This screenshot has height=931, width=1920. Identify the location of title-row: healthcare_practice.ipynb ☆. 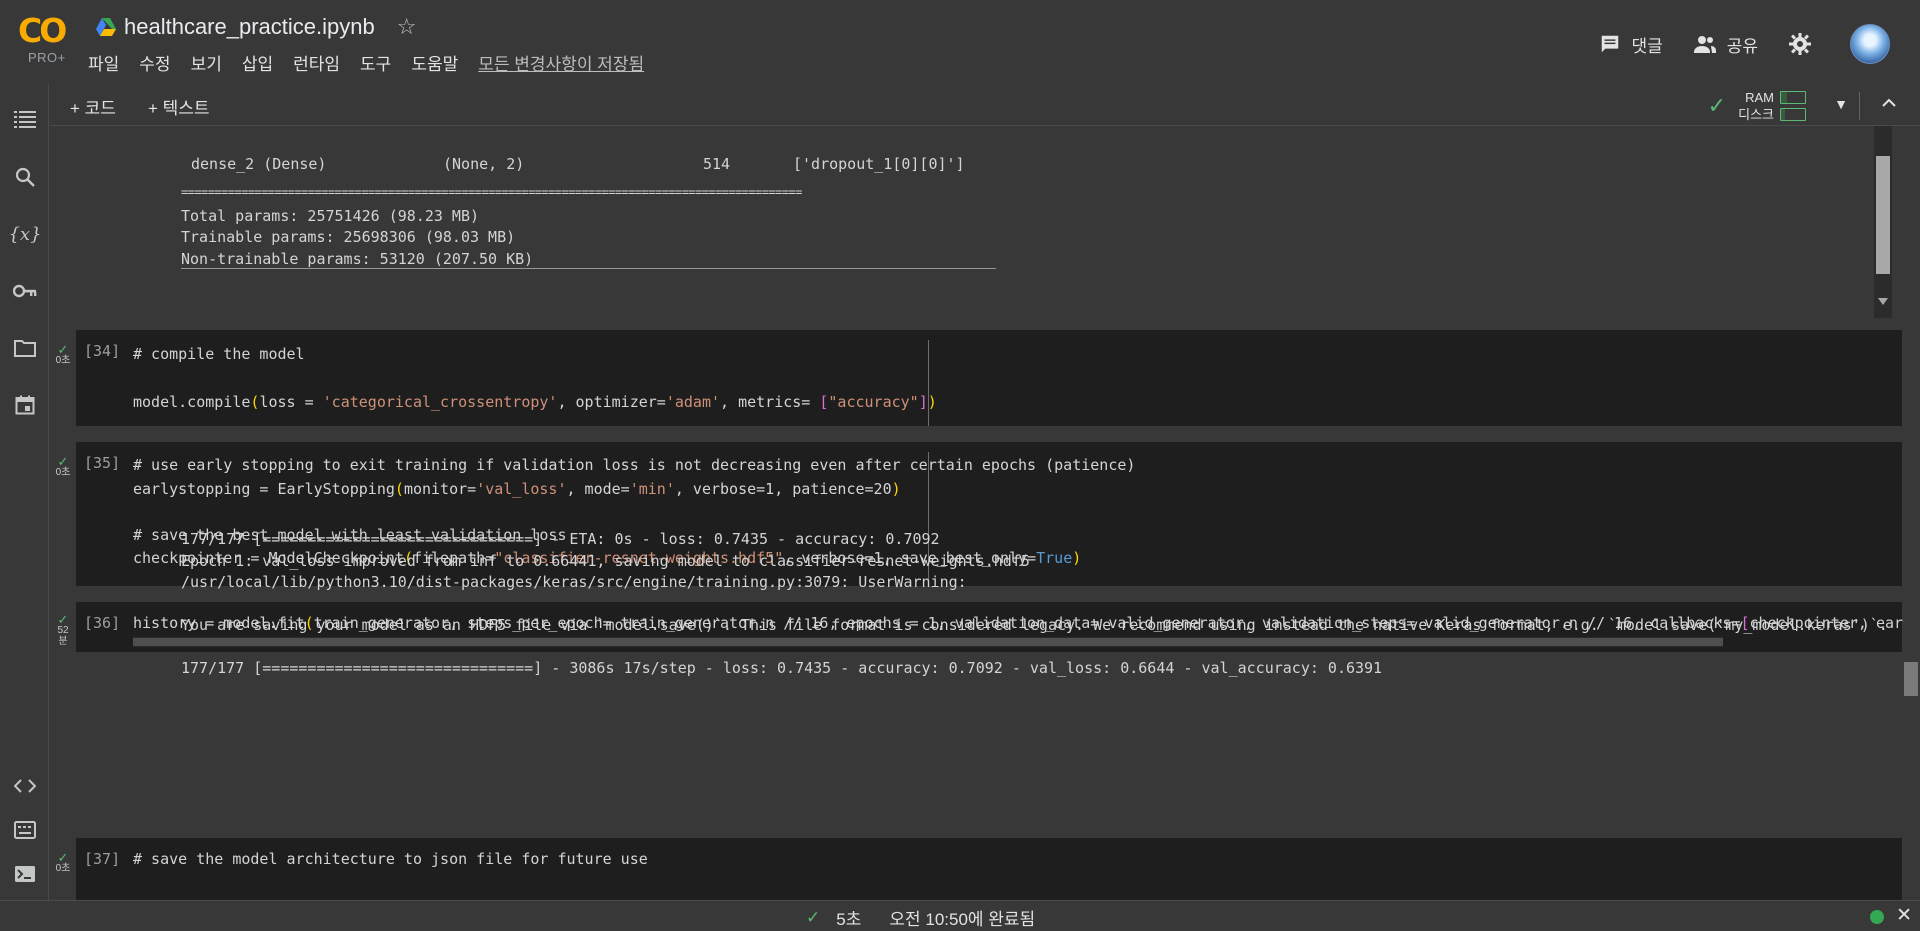
(256, 27).